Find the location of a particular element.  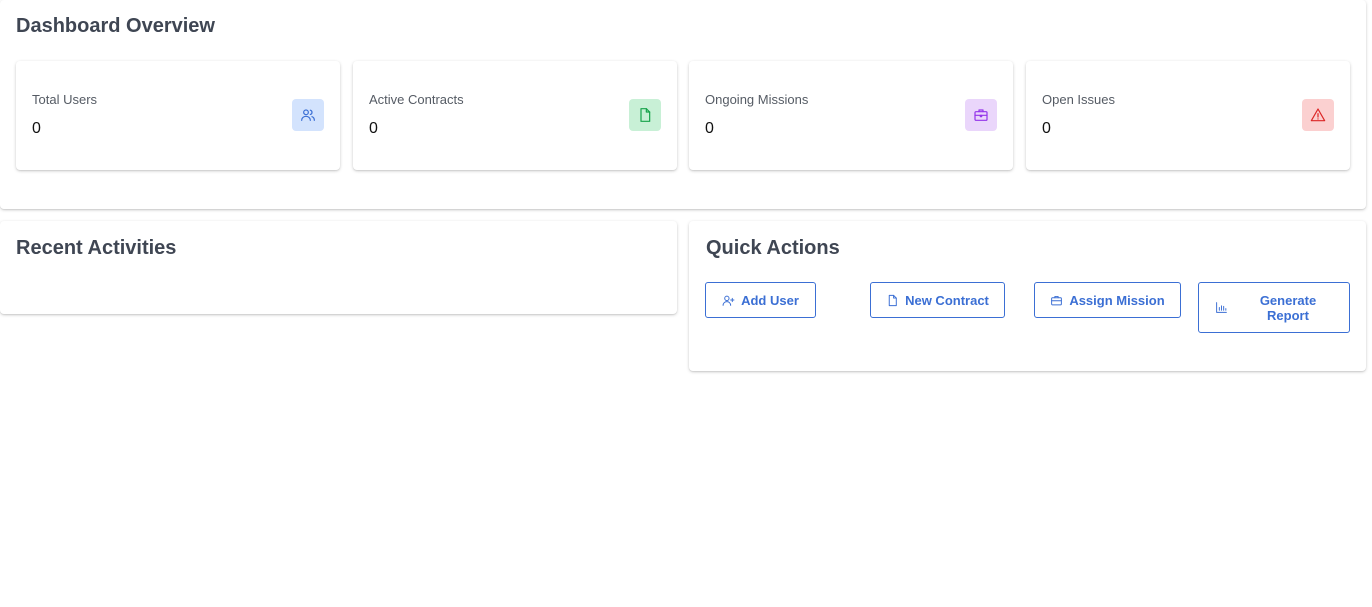

add-user-button: Add User is located at coordinates (760, 300).